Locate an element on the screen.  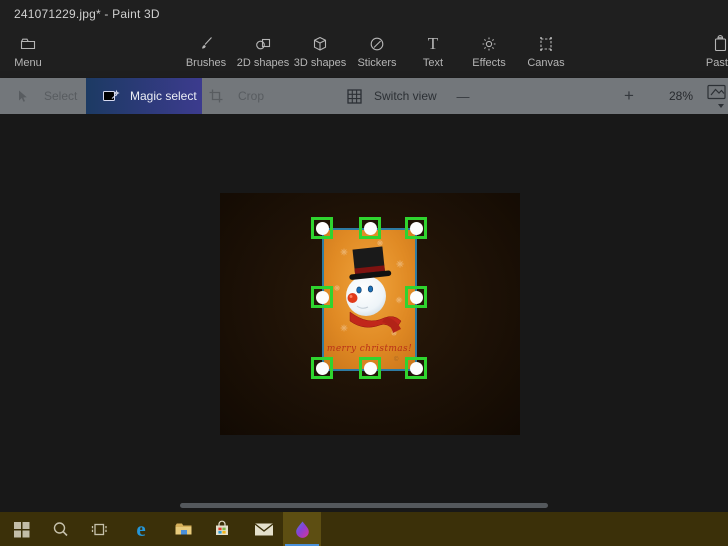
selection-handle-ne is located at coordinates (416, 228).